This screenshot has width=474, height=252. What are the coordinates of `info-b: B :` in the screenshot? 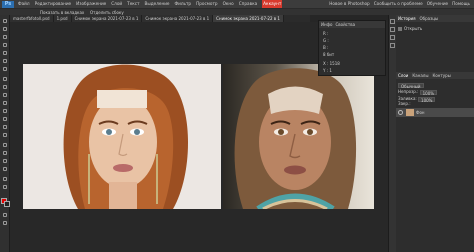 It's located at (326, 47).